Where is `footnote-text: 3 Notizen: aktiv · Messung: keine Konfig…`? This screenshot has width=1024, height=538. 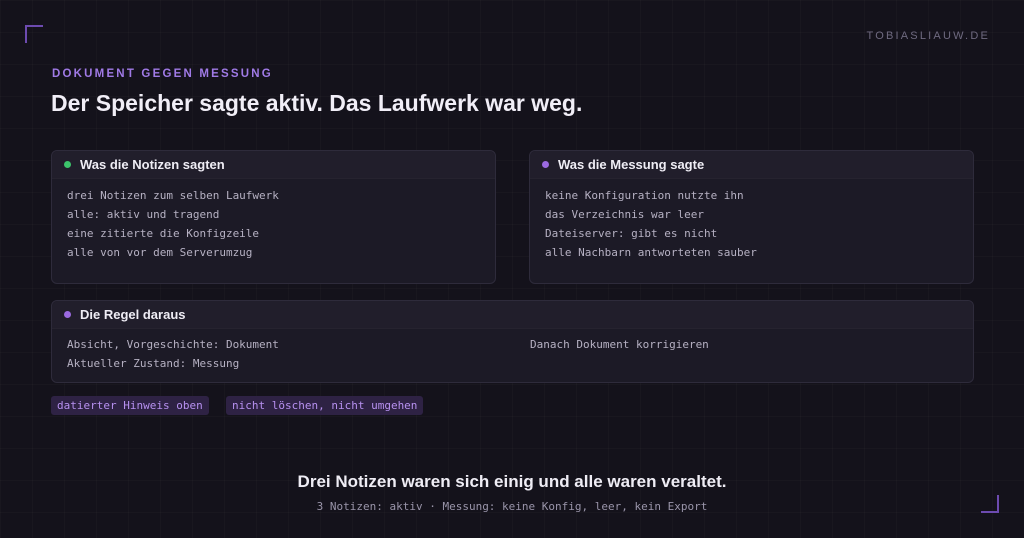
footnote-text: 3 Notizen: aktiv · Messung: keine Konfig… is located at coordinates (512, 506).